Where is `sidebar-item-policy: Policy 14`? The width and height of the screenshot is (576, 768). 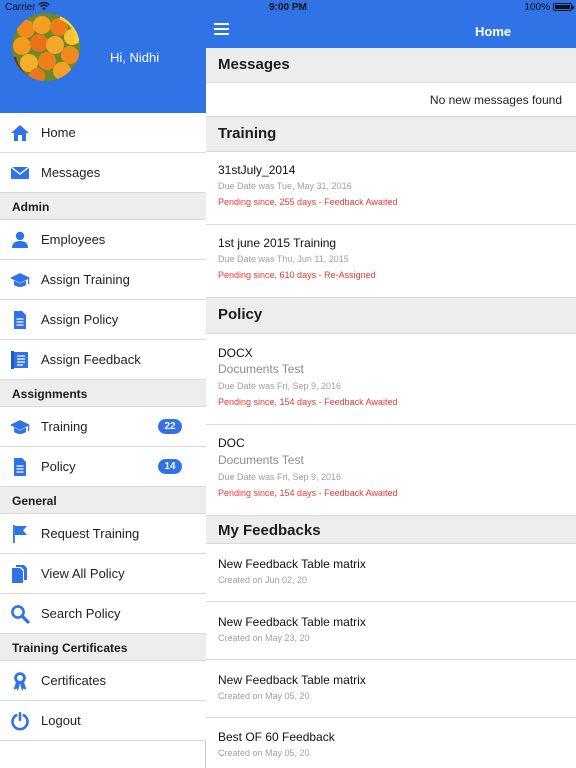
sidebar-item-policy: Policy 14 is located at coordinates (103, 467).